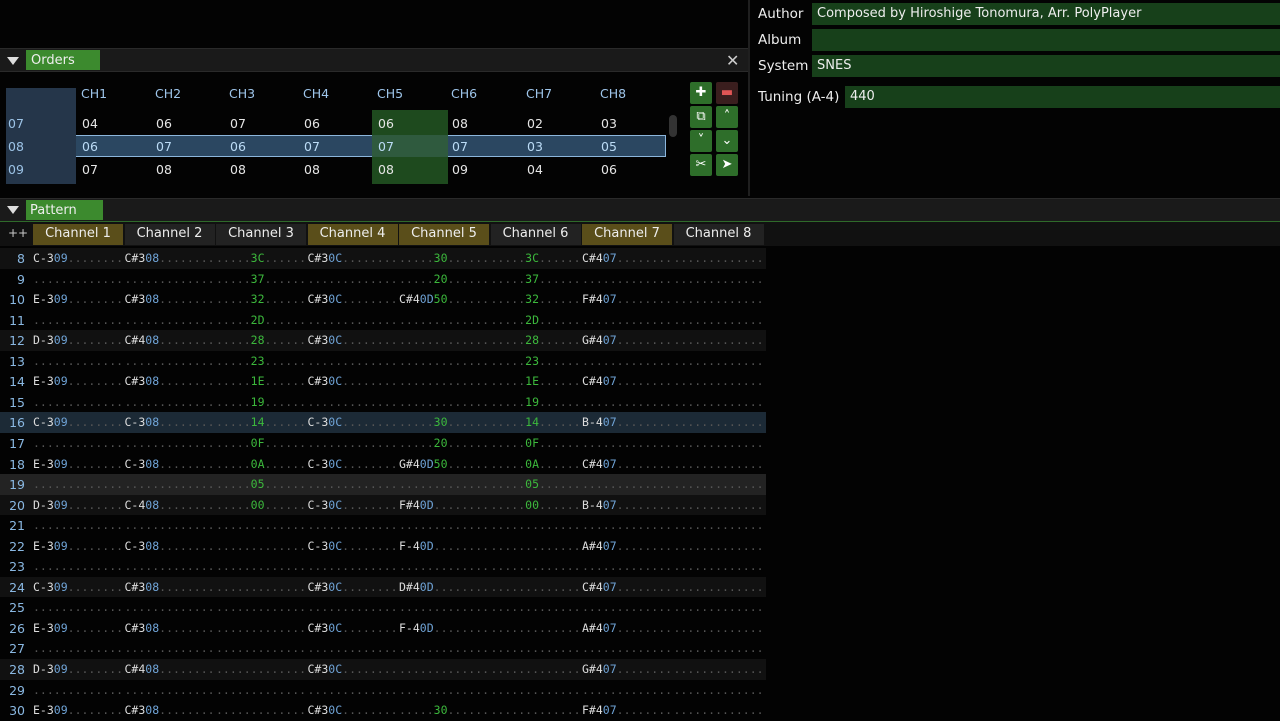  Describe the element at coordinates (727, 141) in the screenshot. I see `place-bottom-icon: ⌄` at that location.